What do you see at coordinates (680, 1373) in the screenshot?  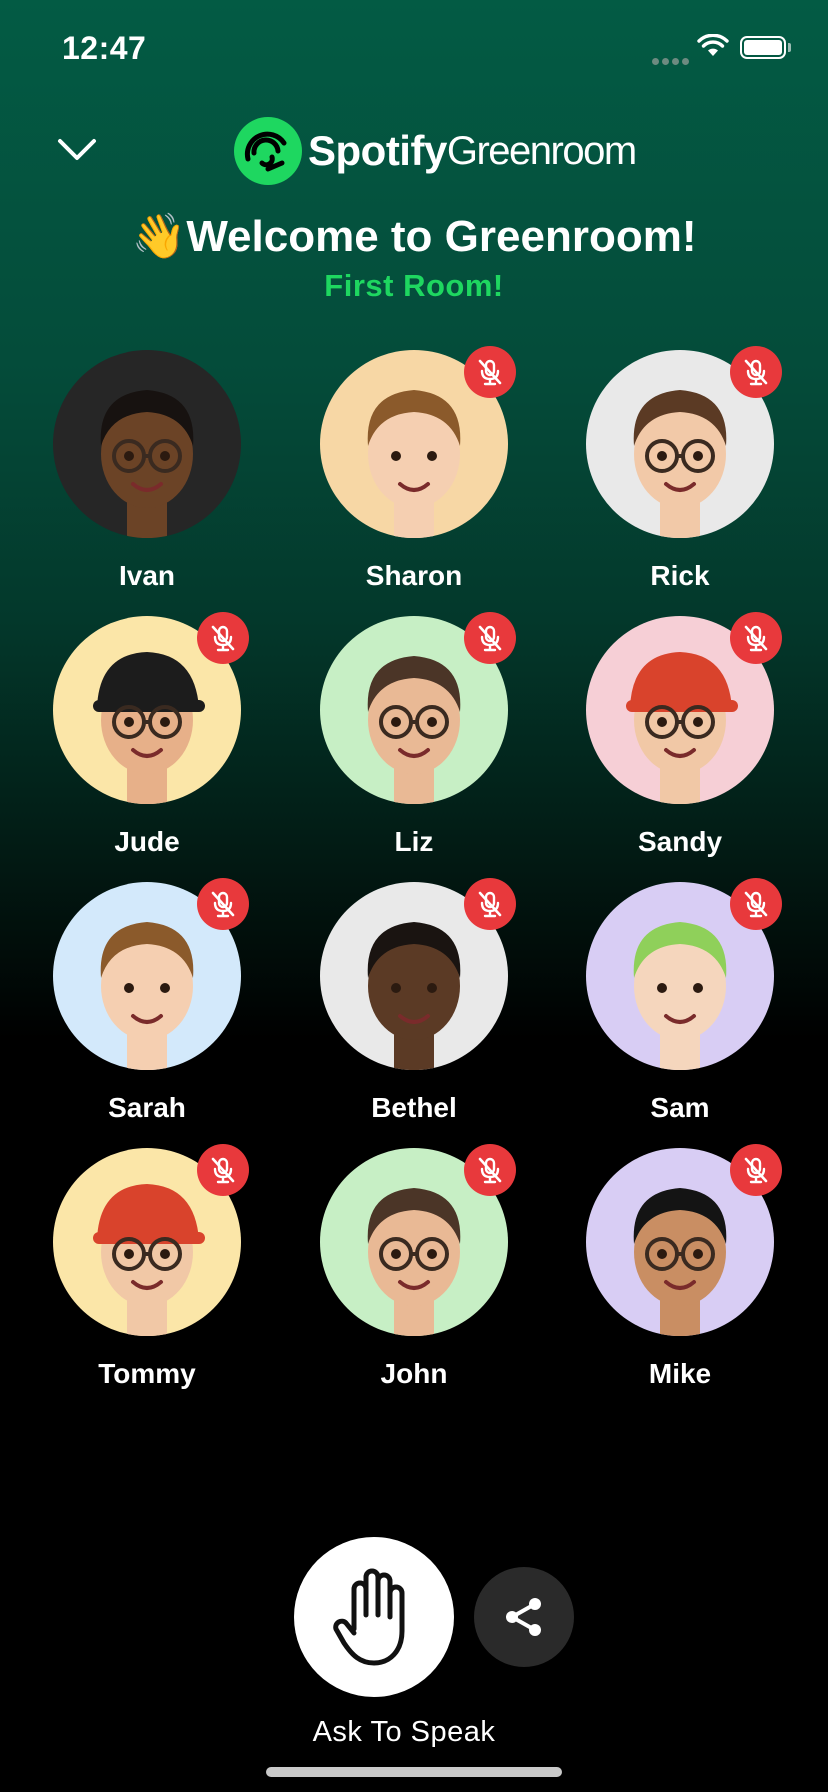 I see `participant-name: Mike` at bounding box center [680, 1373].